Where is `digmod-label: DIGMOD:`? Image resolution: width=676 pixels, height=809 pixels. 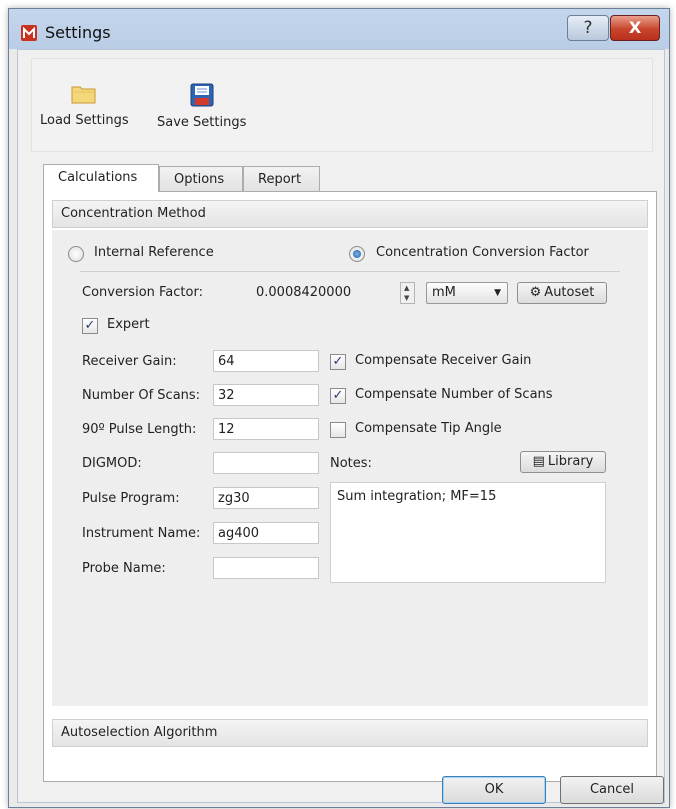
digmod-label: DIGMOD: is located at coordinates (112, 463).